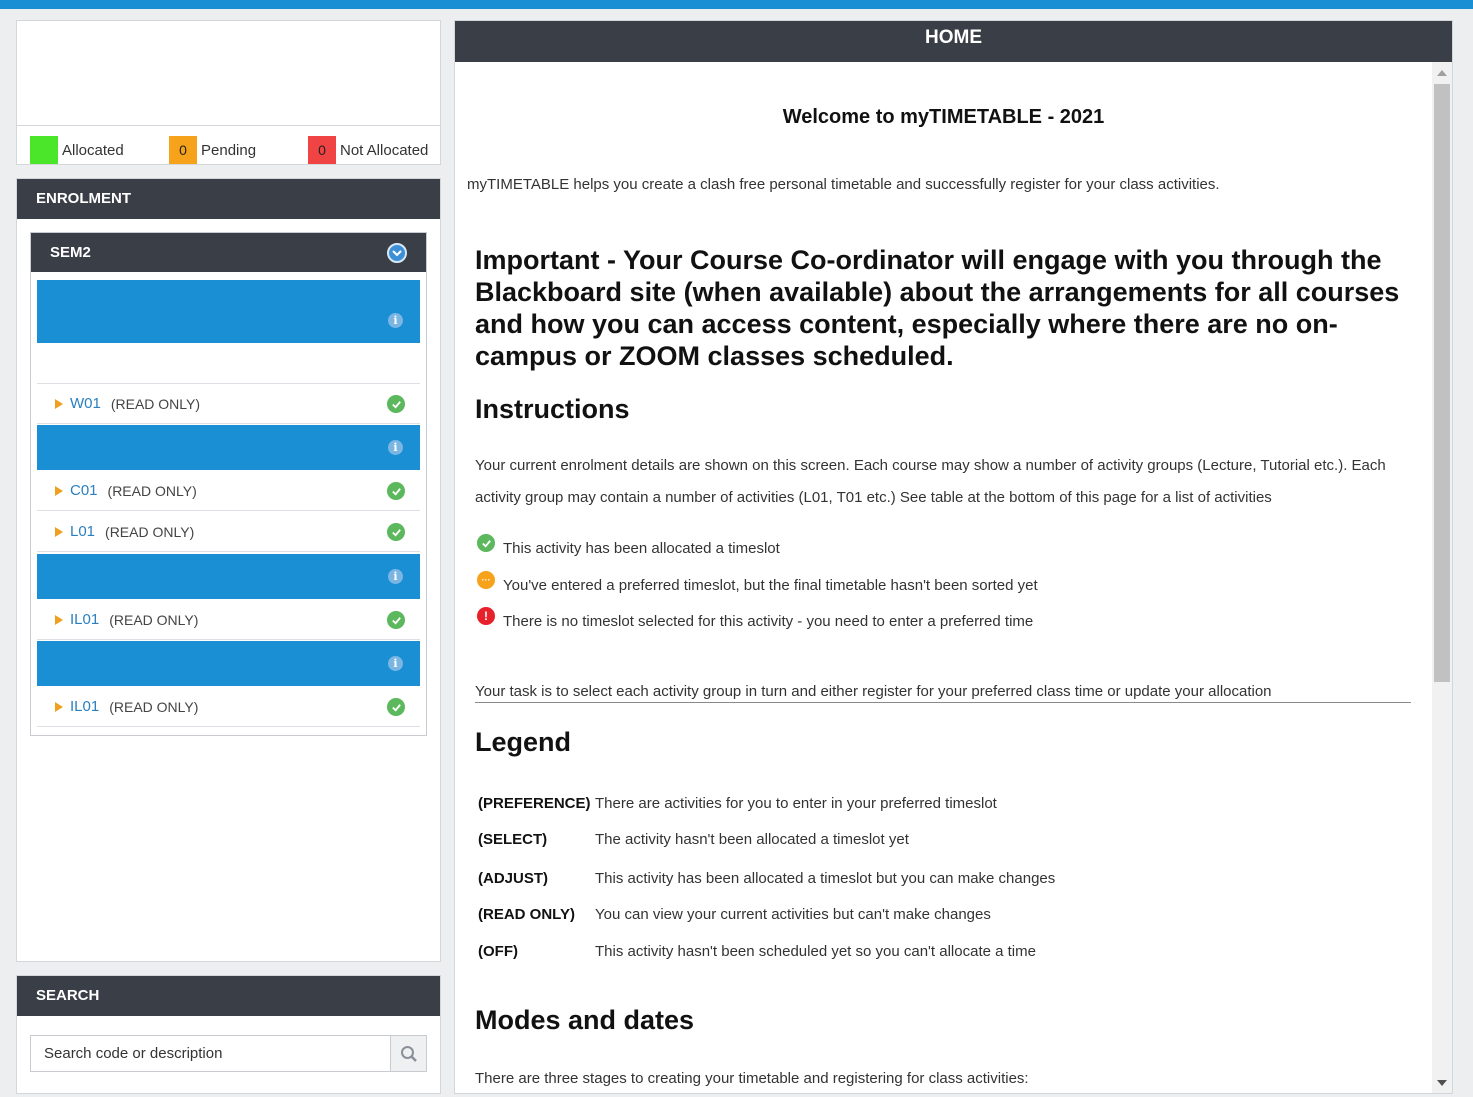  Describe the element at coordinates (397, 253) in the screenshot. I see `collapse-chevron-icon` at that location.